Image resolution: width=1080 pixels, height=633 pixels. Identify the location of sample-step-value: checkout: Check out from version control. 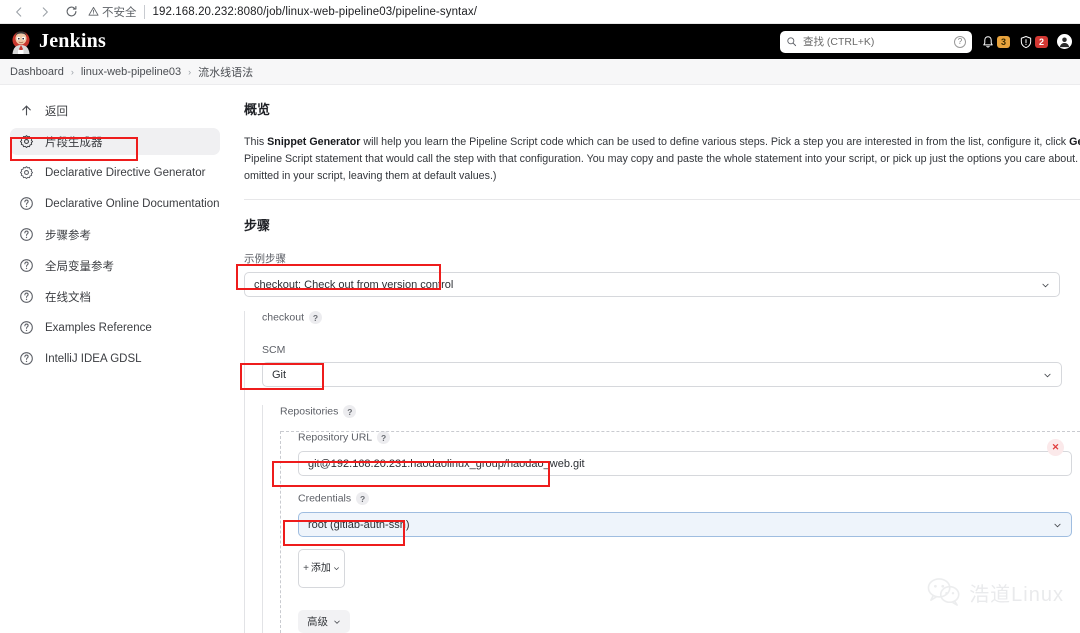
(354, 284).